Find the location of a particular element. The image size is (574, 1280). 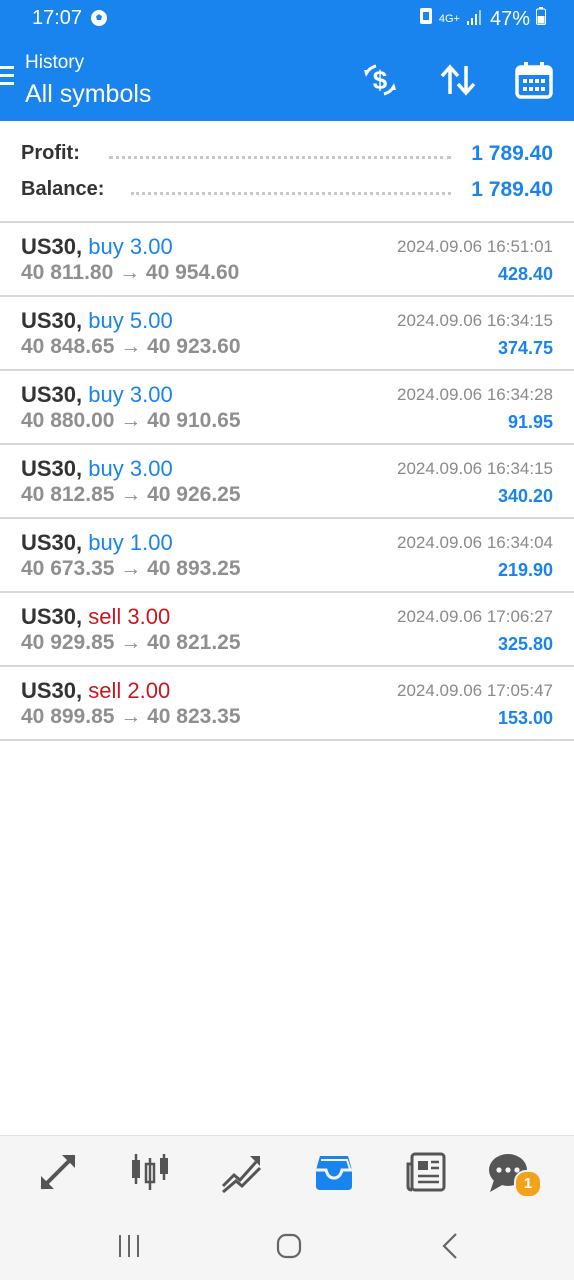

balance-value: 1 789.40 is located at coordinates (512, 189).